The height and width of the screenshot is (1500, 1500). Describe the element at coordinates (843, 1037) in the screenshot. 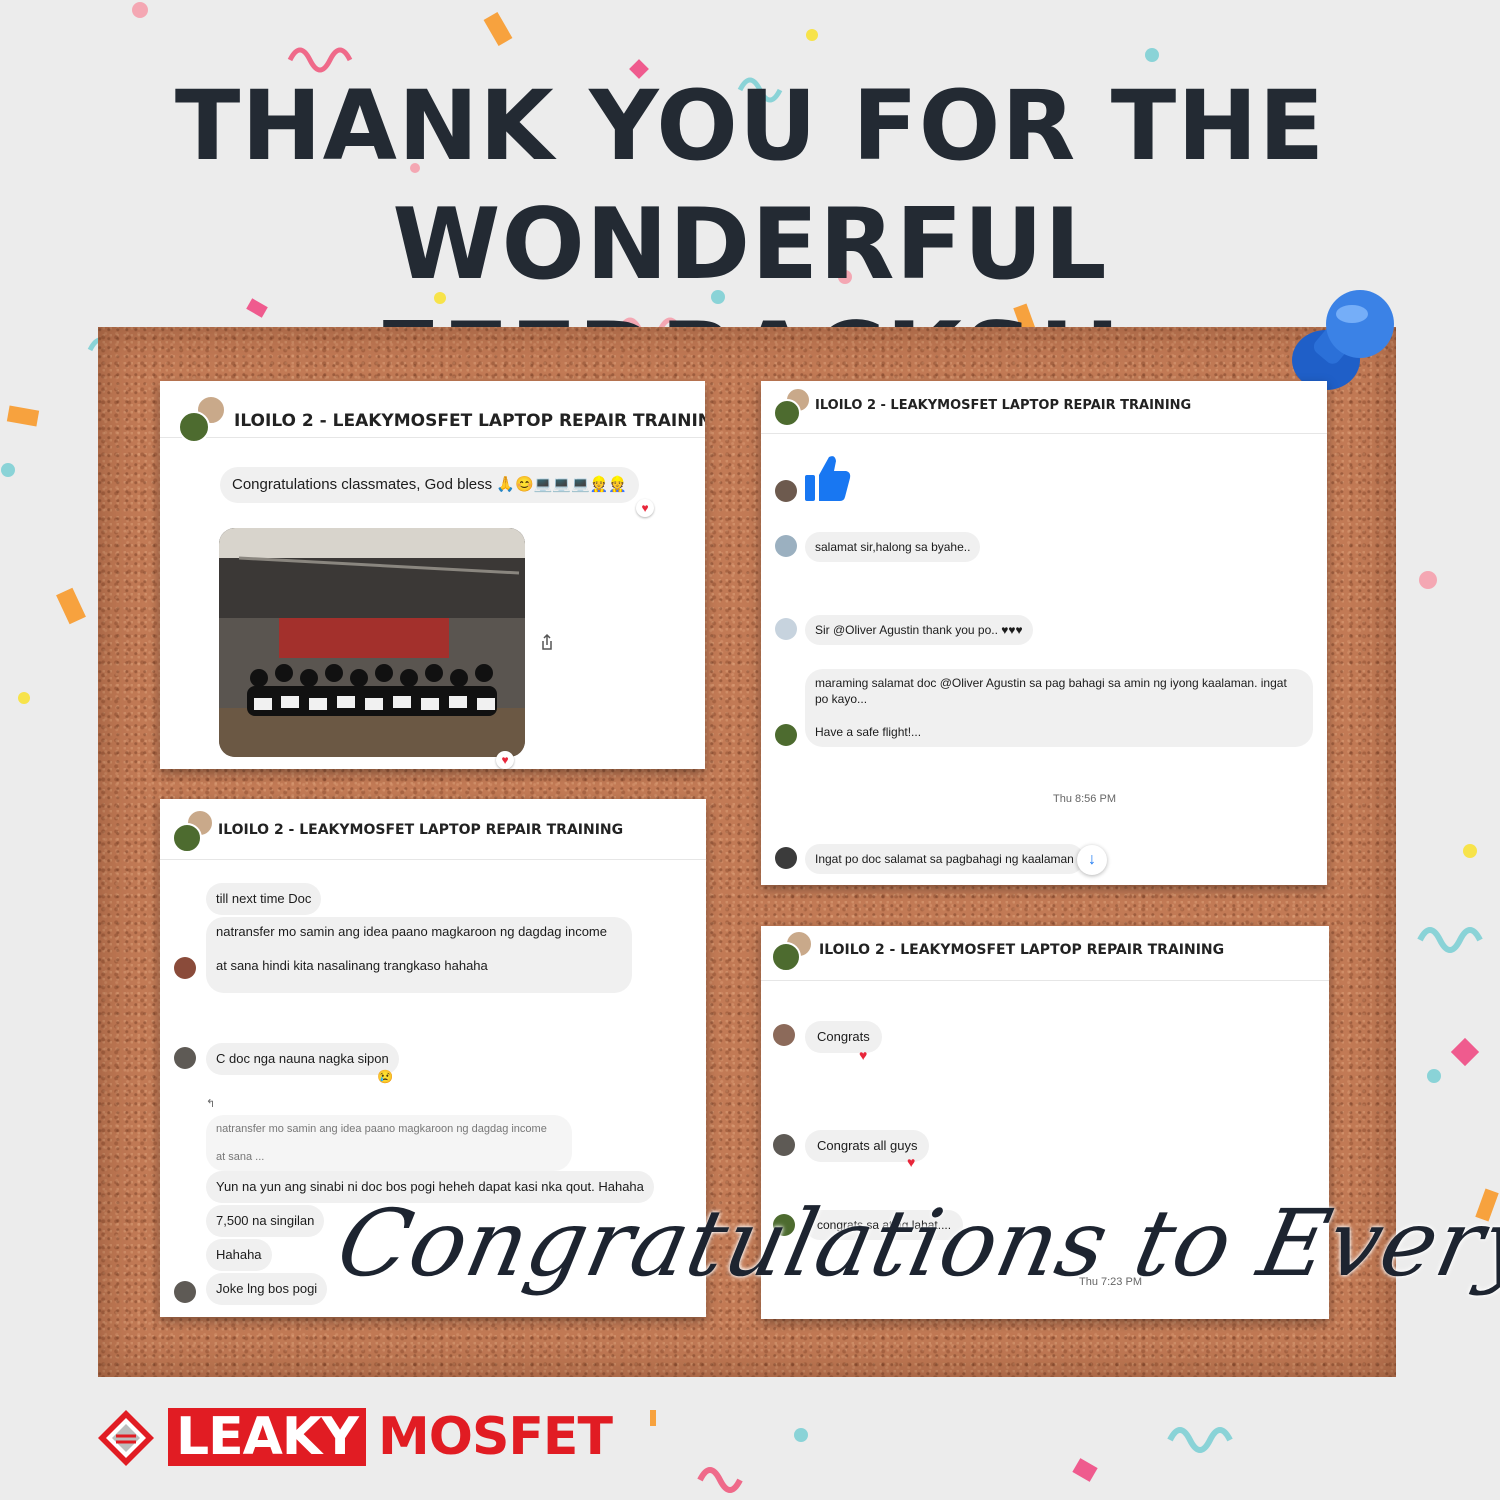

I see `message-bubble: Congrats` at that location.